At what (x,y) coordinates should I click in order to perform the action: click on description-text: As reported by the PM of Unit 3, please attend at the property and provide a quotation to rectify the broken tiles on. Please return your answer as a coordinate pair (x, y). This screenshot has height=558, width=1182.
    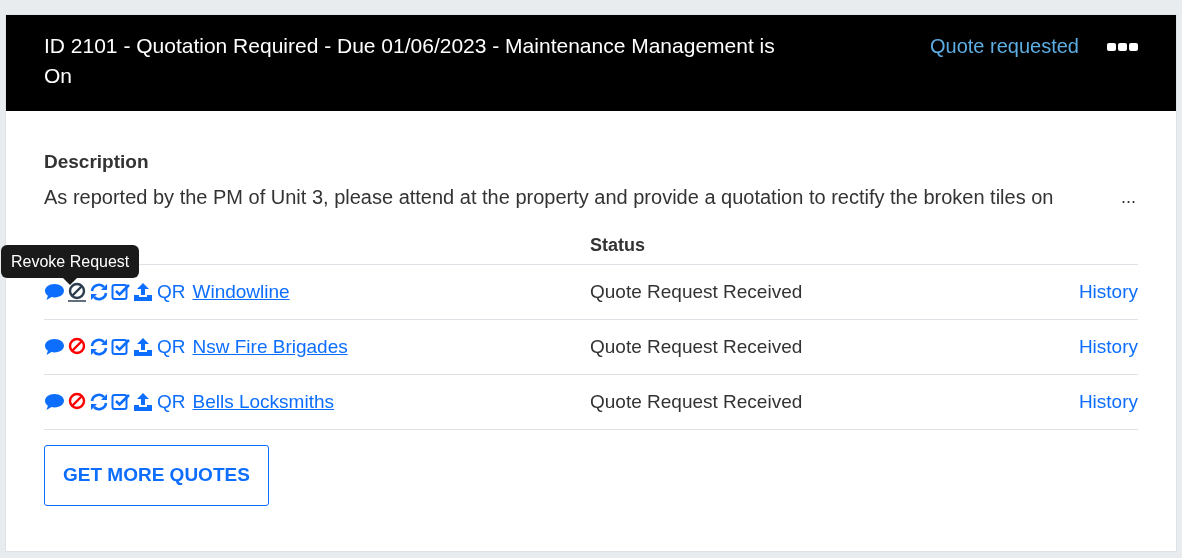
    Looking at the image, I should click on (549, 197).